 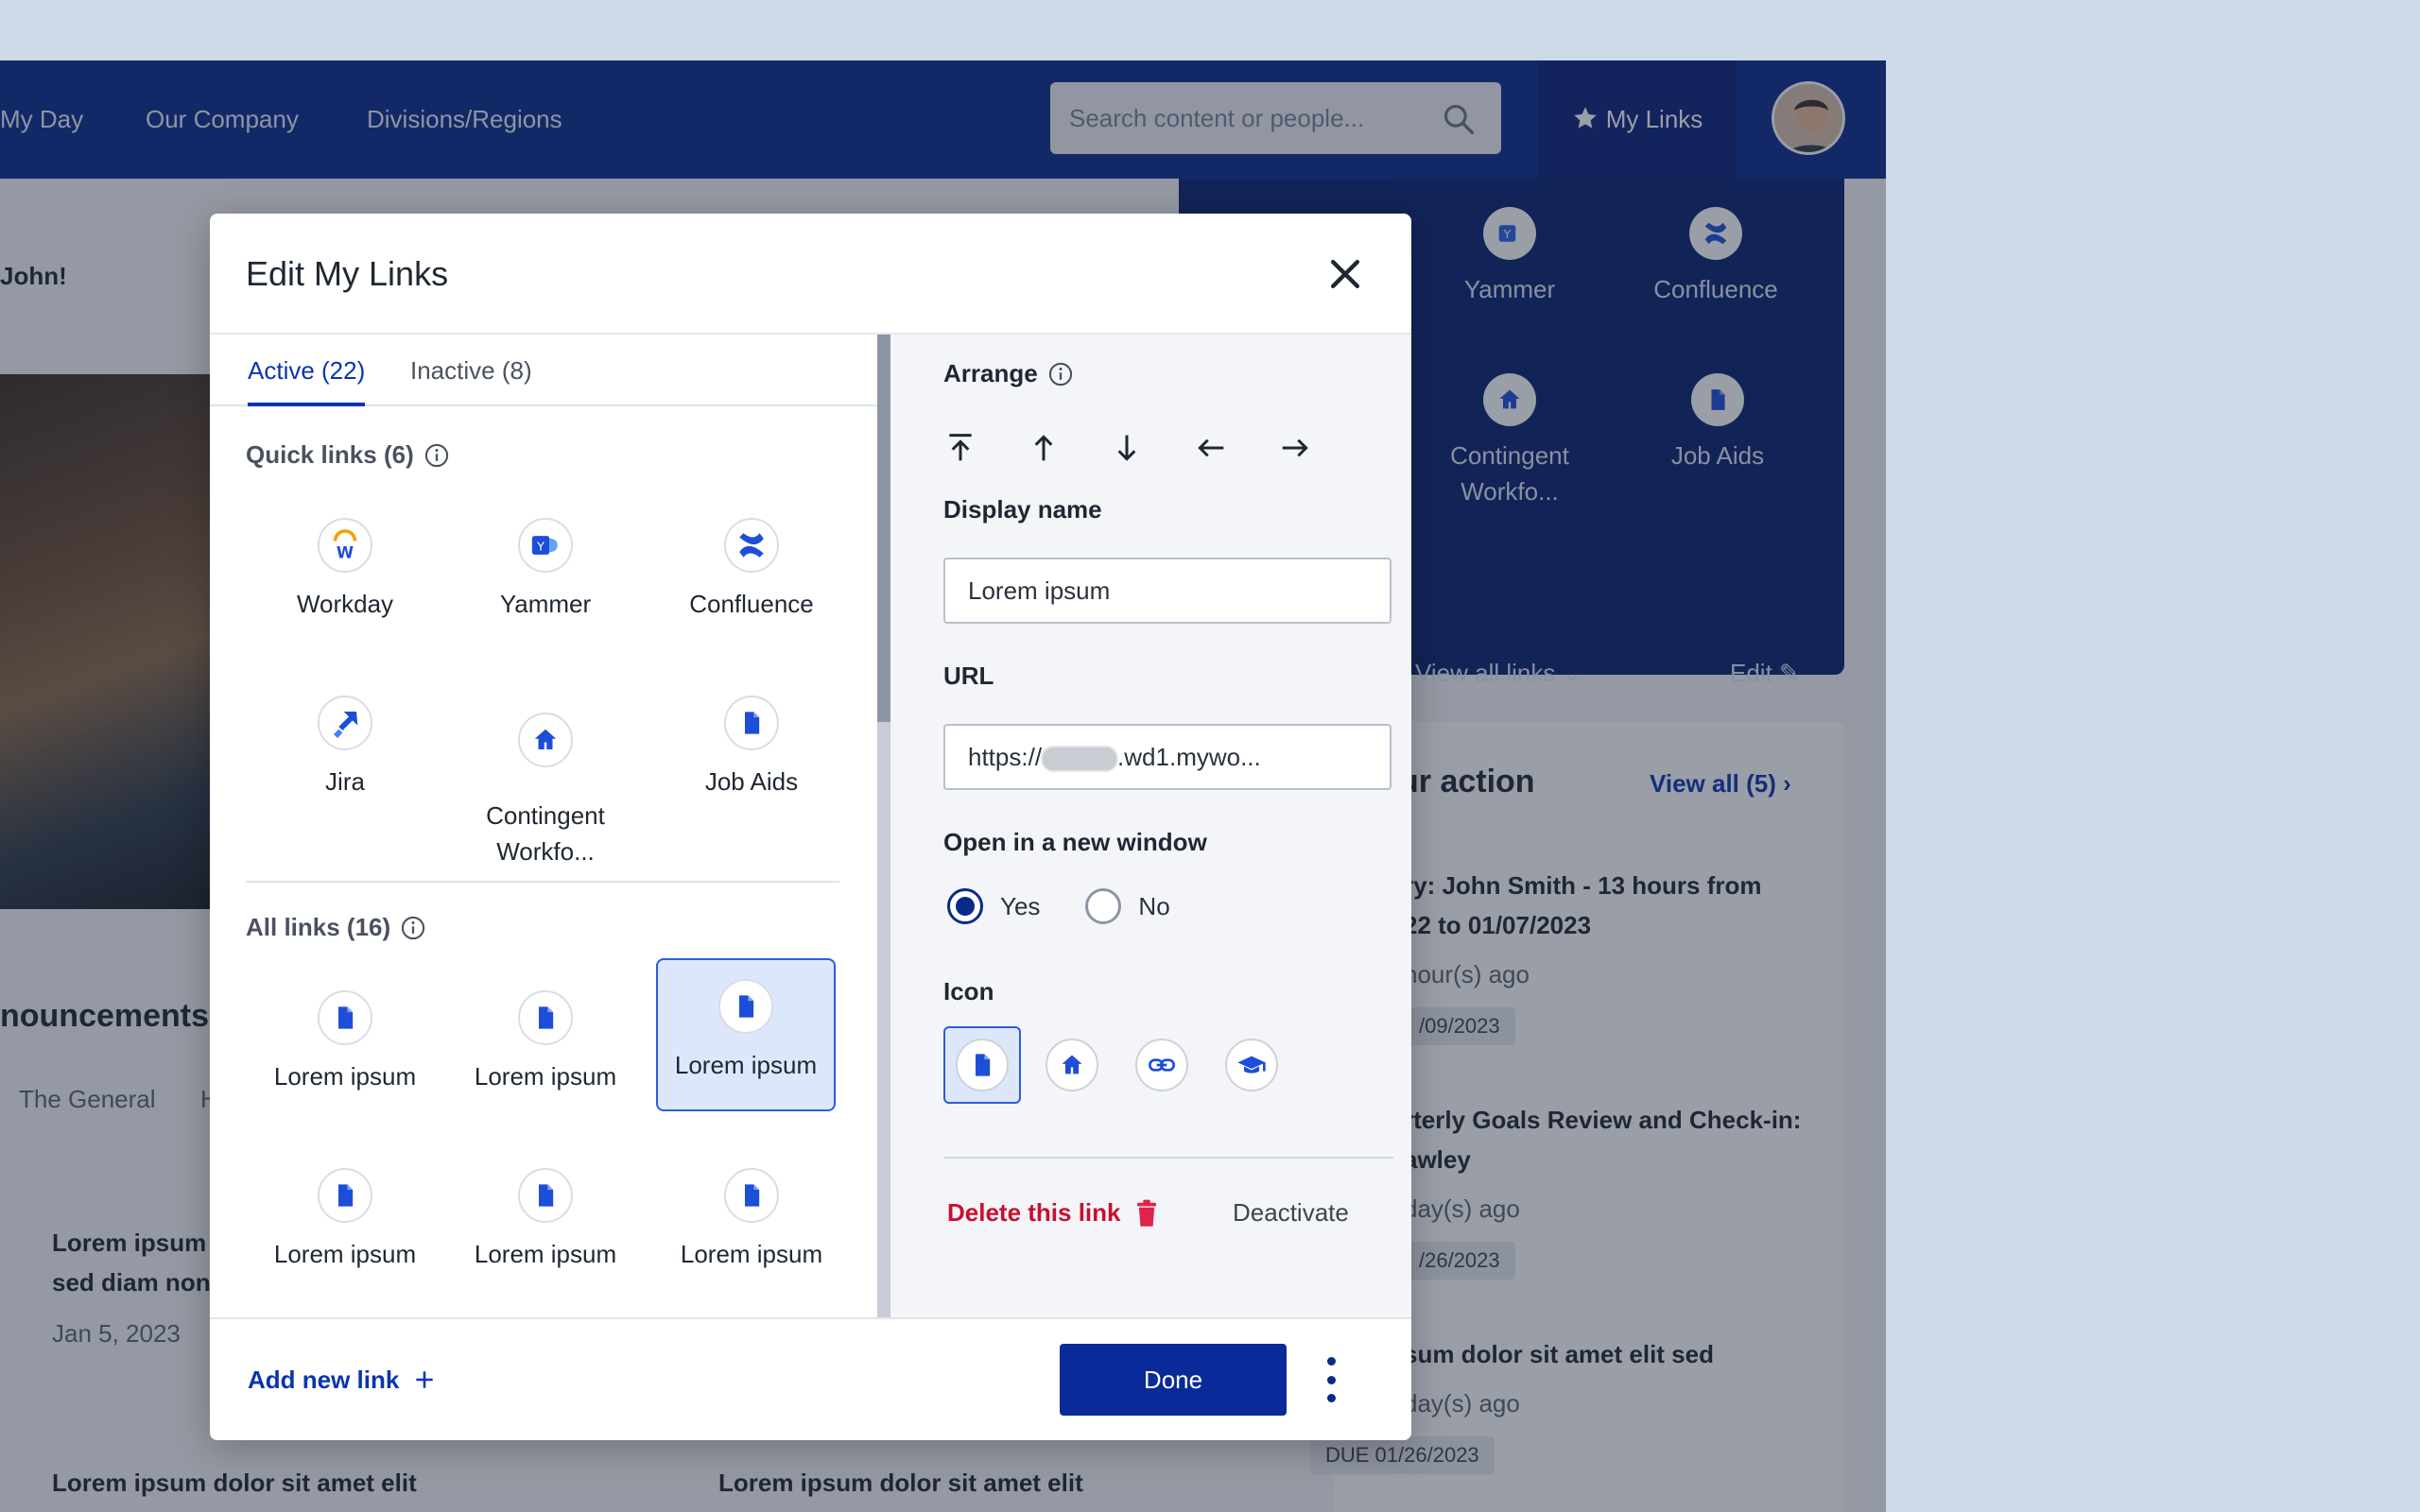 What do you see at coordinates (1291, 1213) in the screenshot?
I see `deactivate-button: Deactivate` at bounding box center [1291, 1213].